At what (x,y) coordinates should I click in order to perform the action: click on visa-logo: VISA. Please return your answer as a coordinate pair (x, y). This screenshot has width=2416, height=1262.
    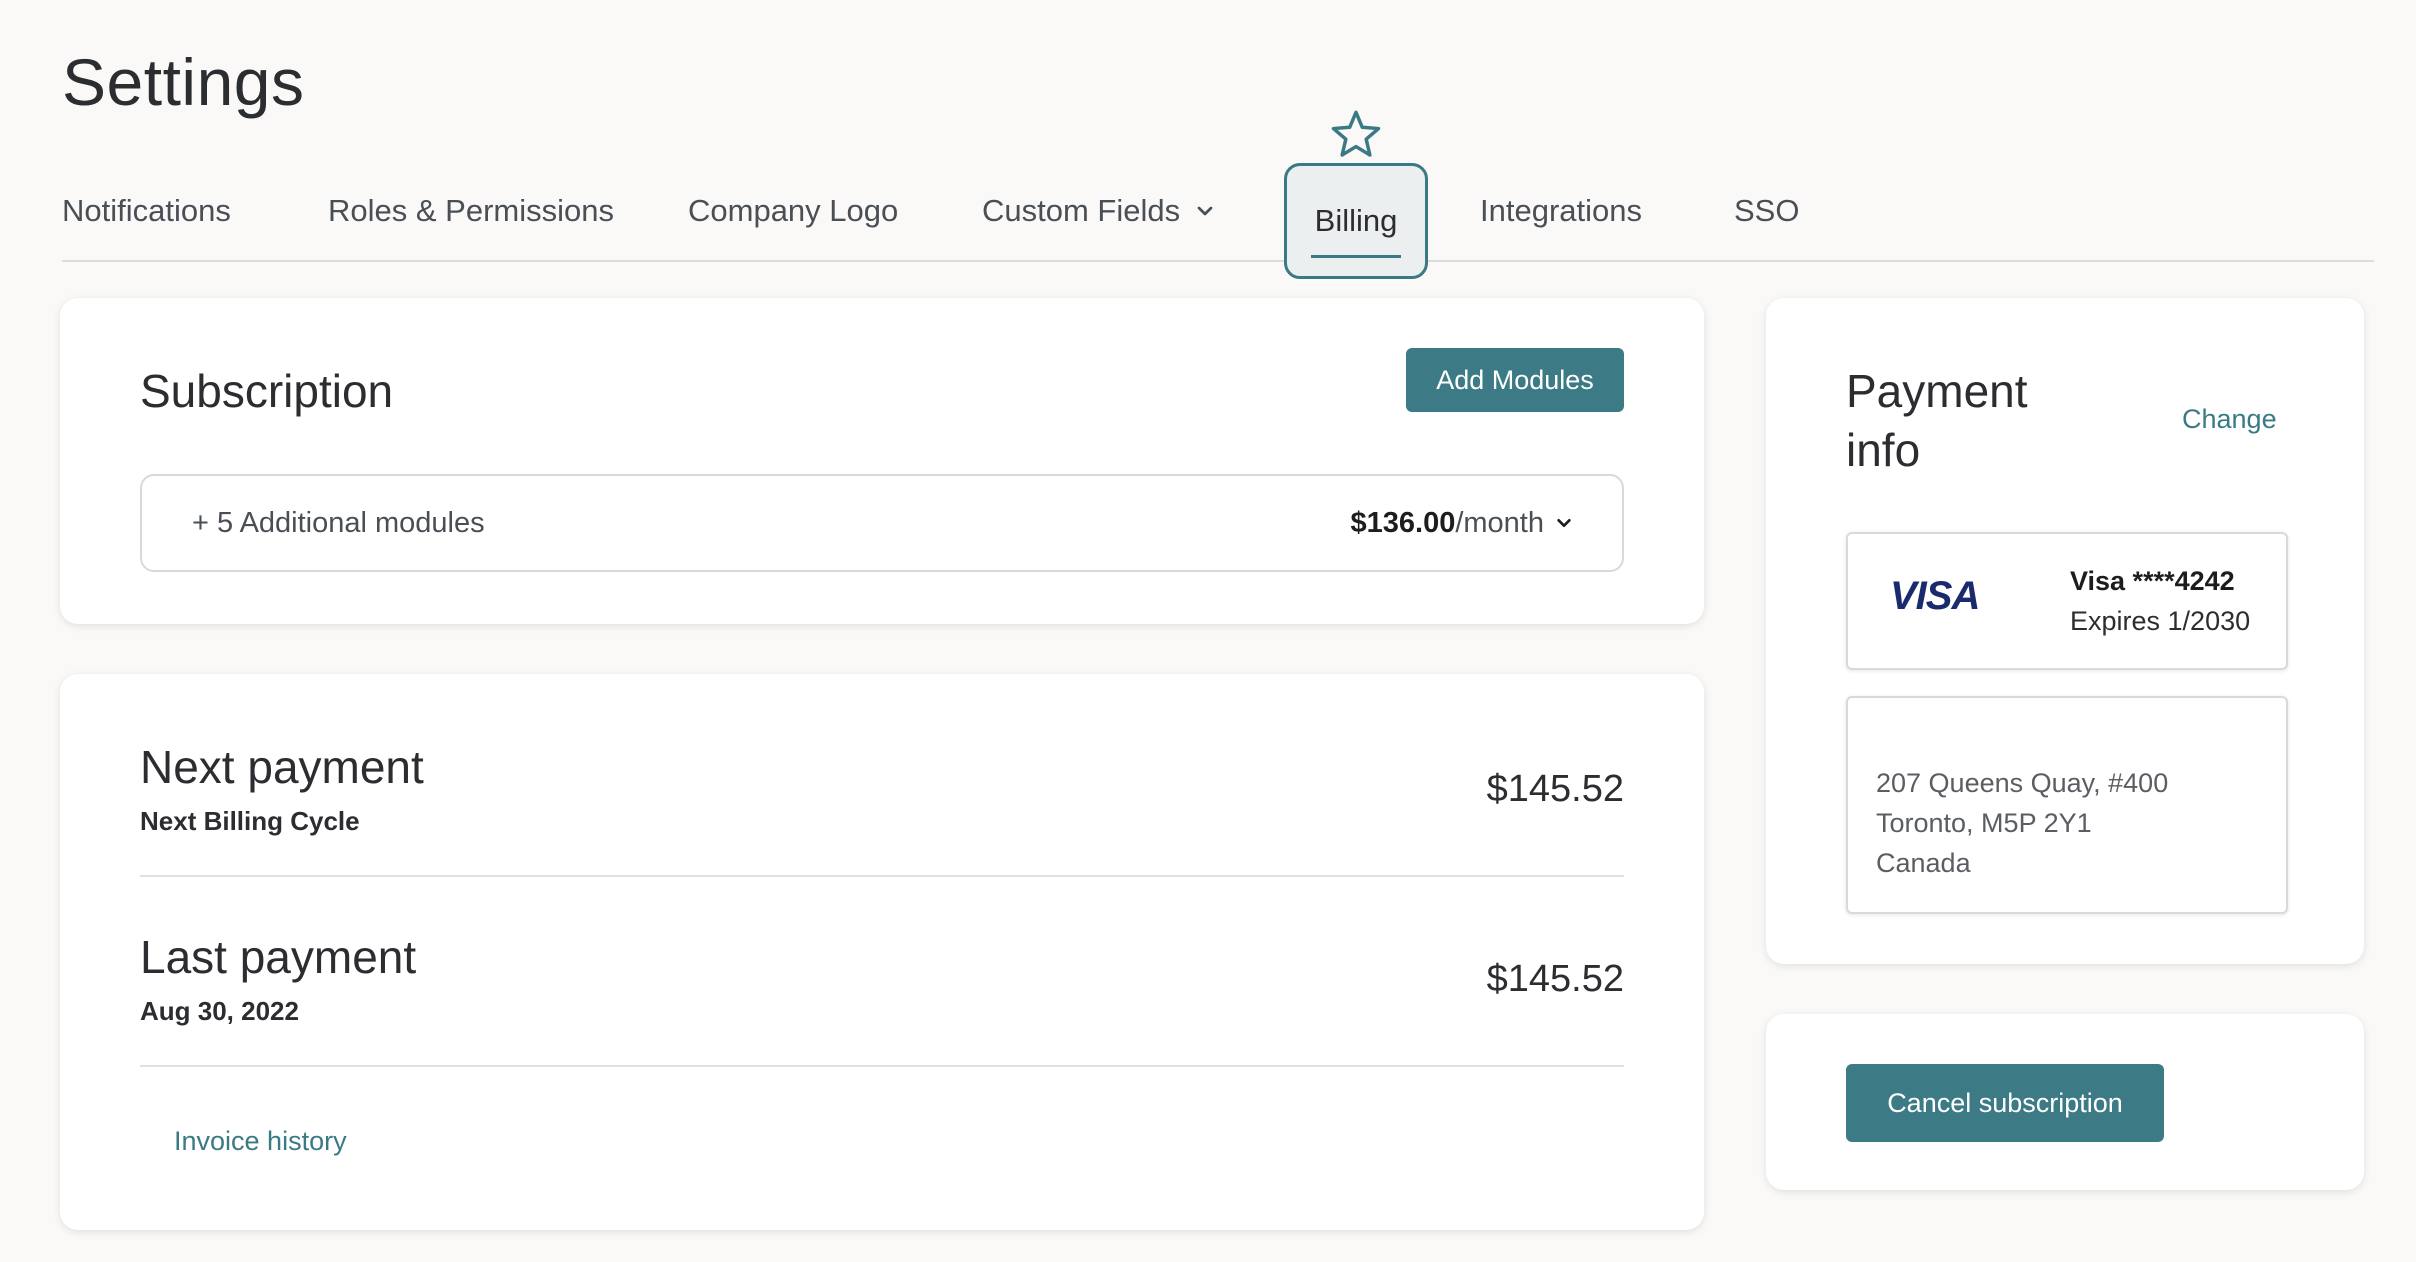
    Looking at the image, I should click on (1935, 596).